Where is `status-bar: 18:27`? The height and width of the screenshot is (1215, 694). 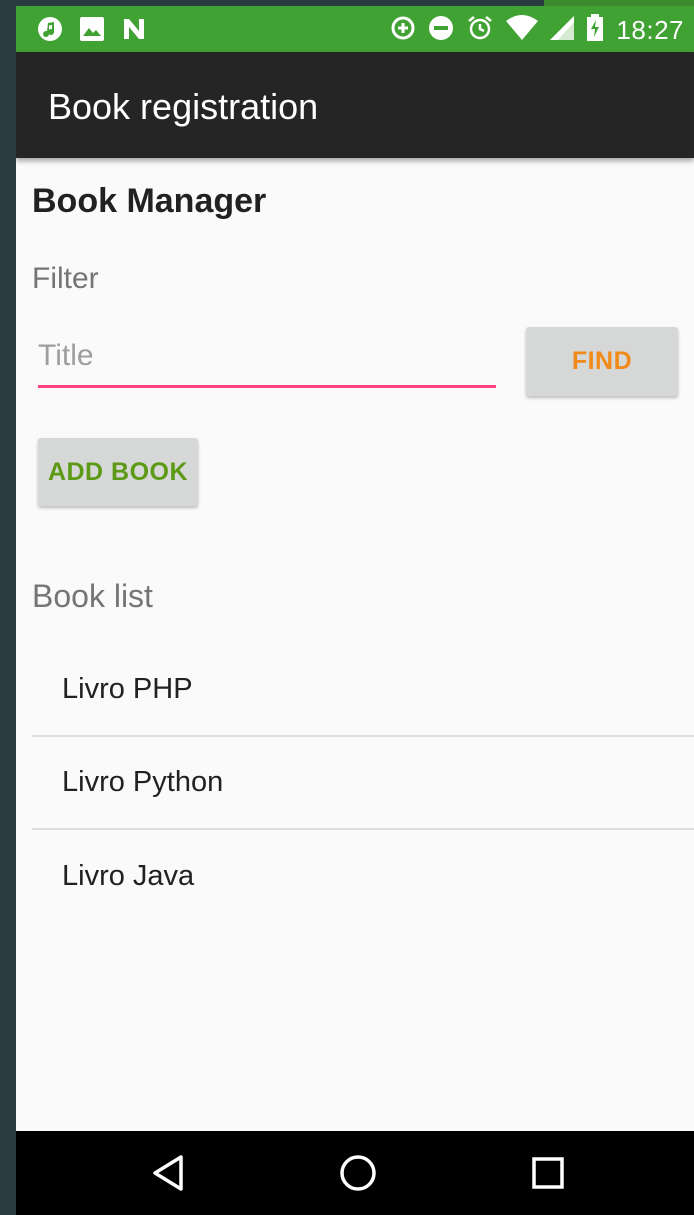
status-bar: 18:27 is located at coordinates (355, 29).